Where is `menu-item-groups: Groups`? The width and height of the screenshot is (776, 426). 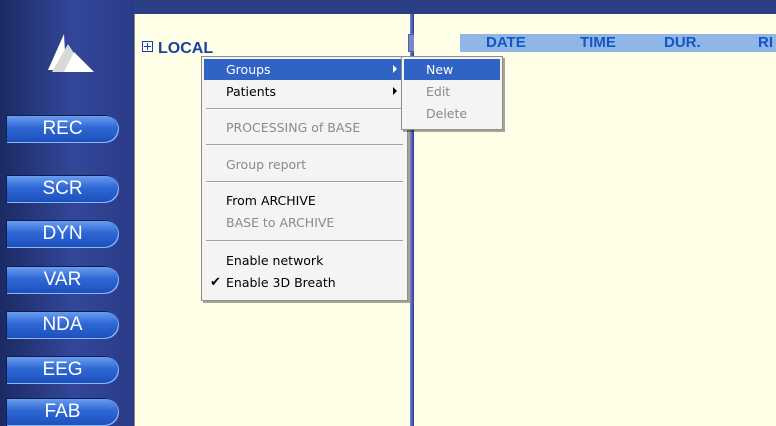
menu-item-groups: Groups is located at coordinates (304, 69).